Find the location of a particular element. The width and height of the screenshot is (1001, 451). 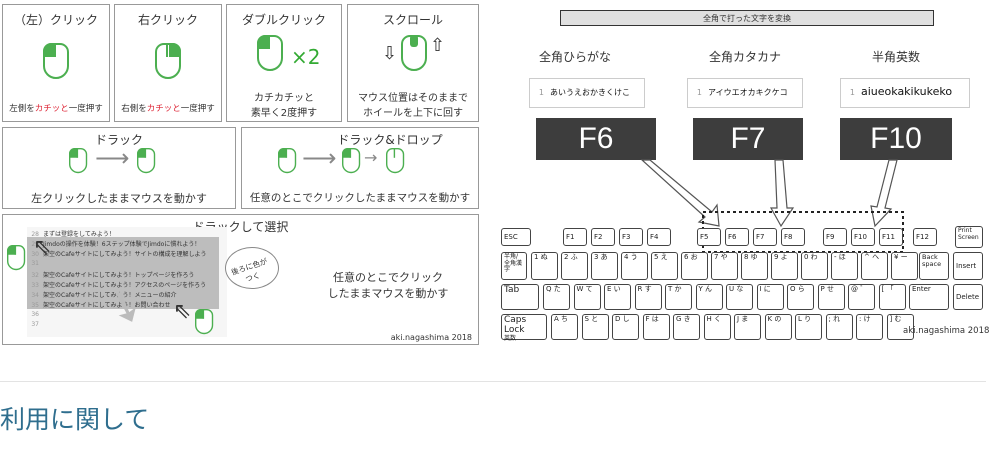

function-key: F10 is located at coordinates (863, 237).